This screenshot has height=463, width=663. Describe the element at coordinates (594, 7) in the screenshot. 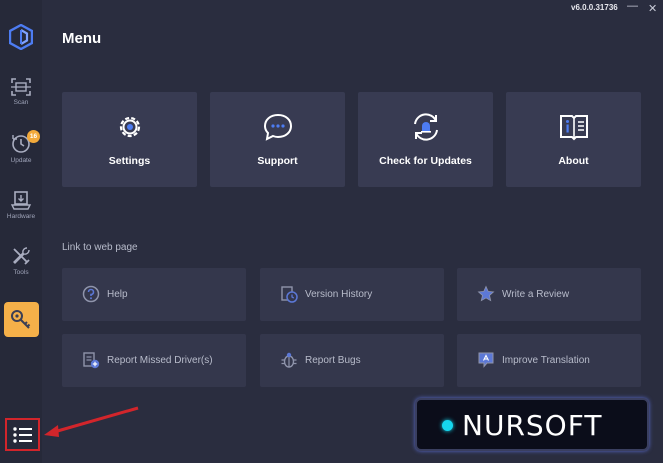

I see `version-label: v6.0.0.31736` at that location.